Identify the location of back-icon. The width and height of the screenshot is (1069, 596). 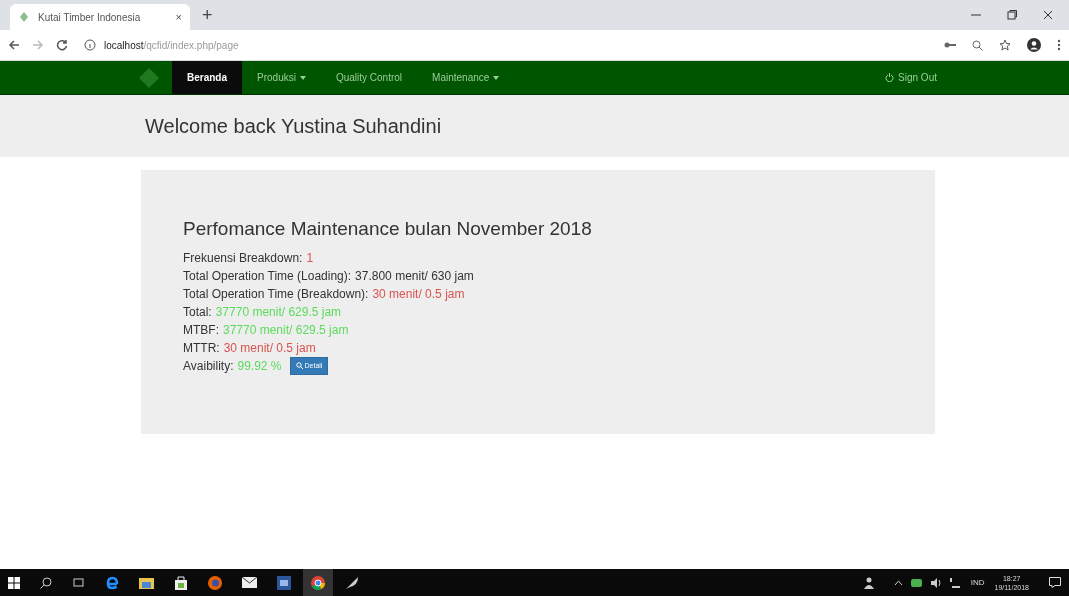
(14, 45).